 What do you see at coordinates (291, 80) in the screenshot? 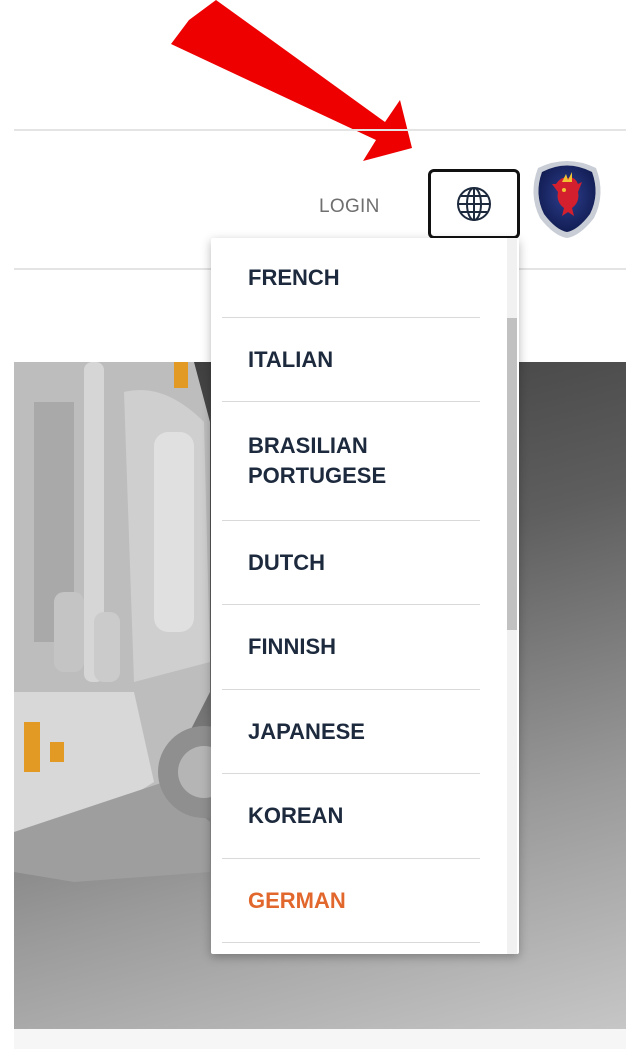
I see `red-arrow-annotation-icon` at bounding box center [291, 80].